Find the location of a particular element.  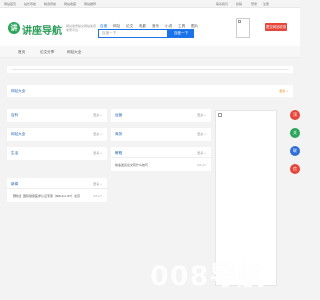

panel-site-directory: 网站大全 更多 » is located at coordinates (150, 91).